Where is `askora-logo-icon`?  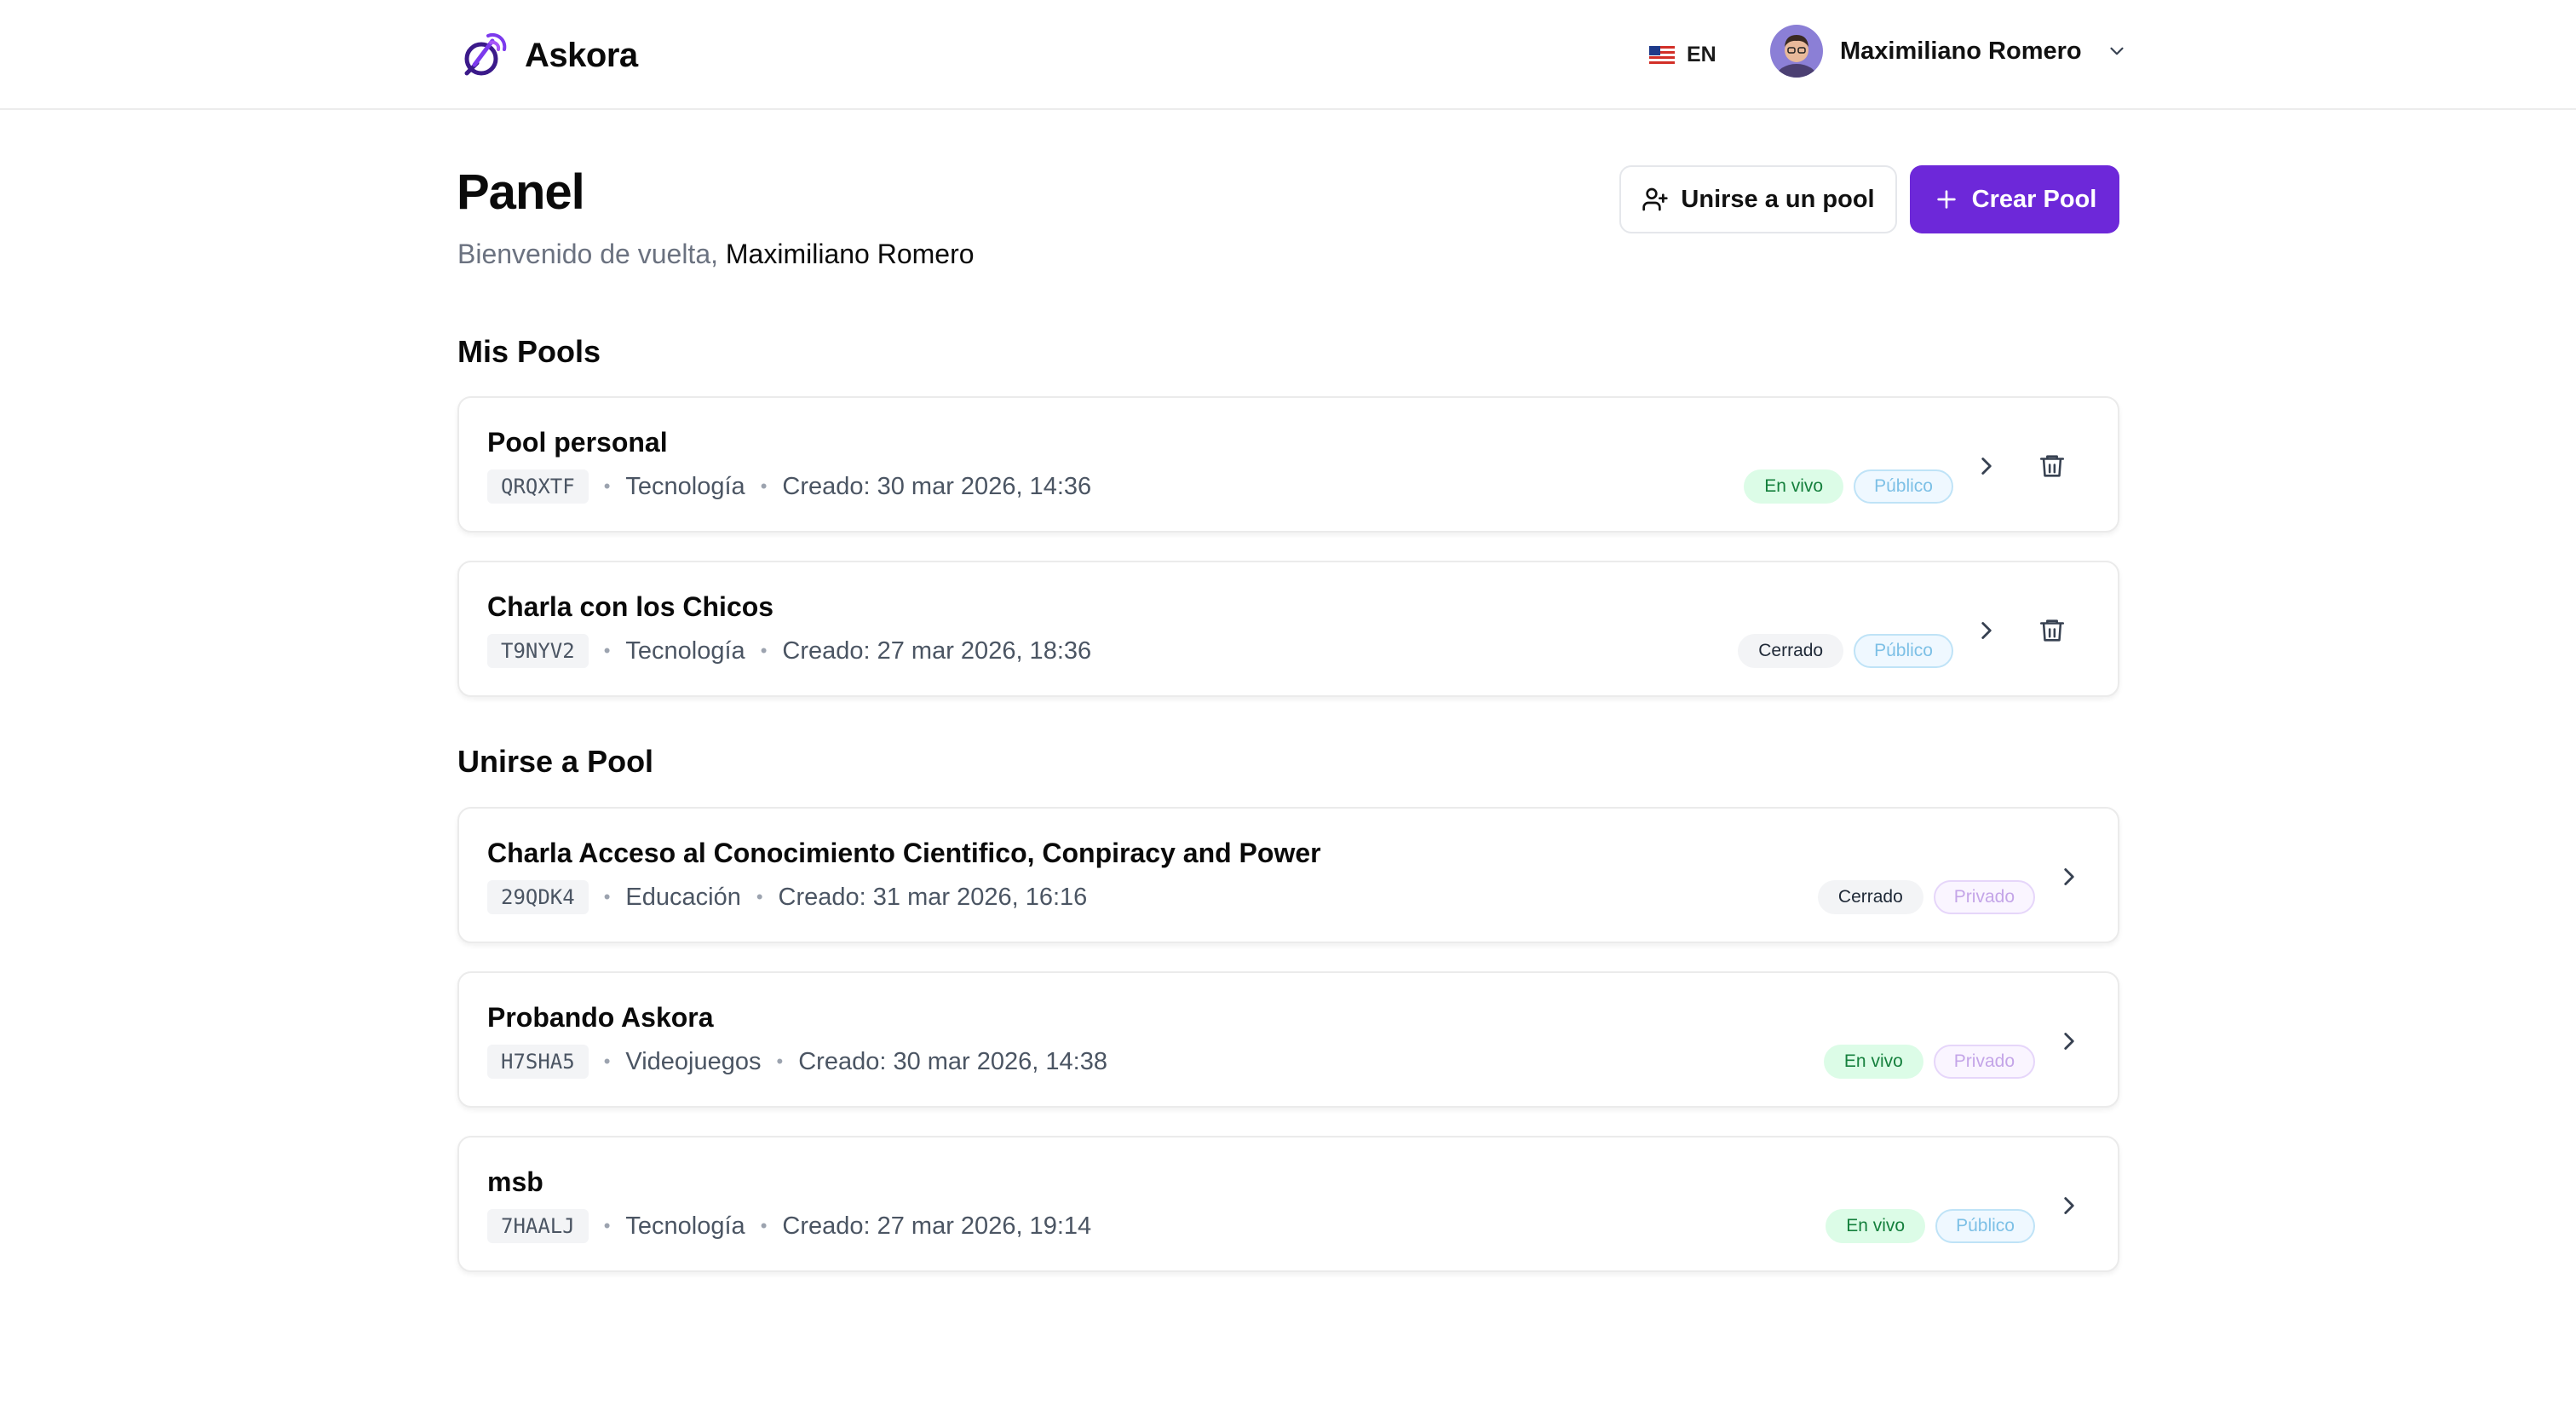 askora-logo-icon is located at coordinates (486, 54).